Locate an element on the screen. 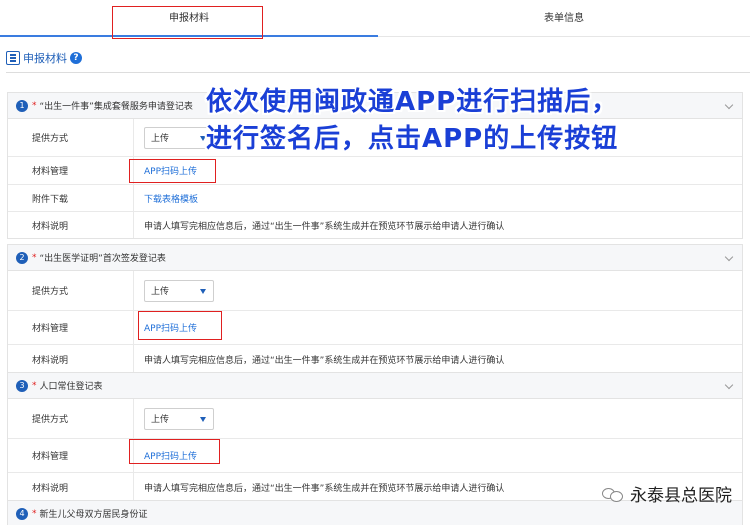 This screenshot has height=525, width=750. row-attachment-download: 附件下载 下载表格模板 is located at coordinates (375, 198).